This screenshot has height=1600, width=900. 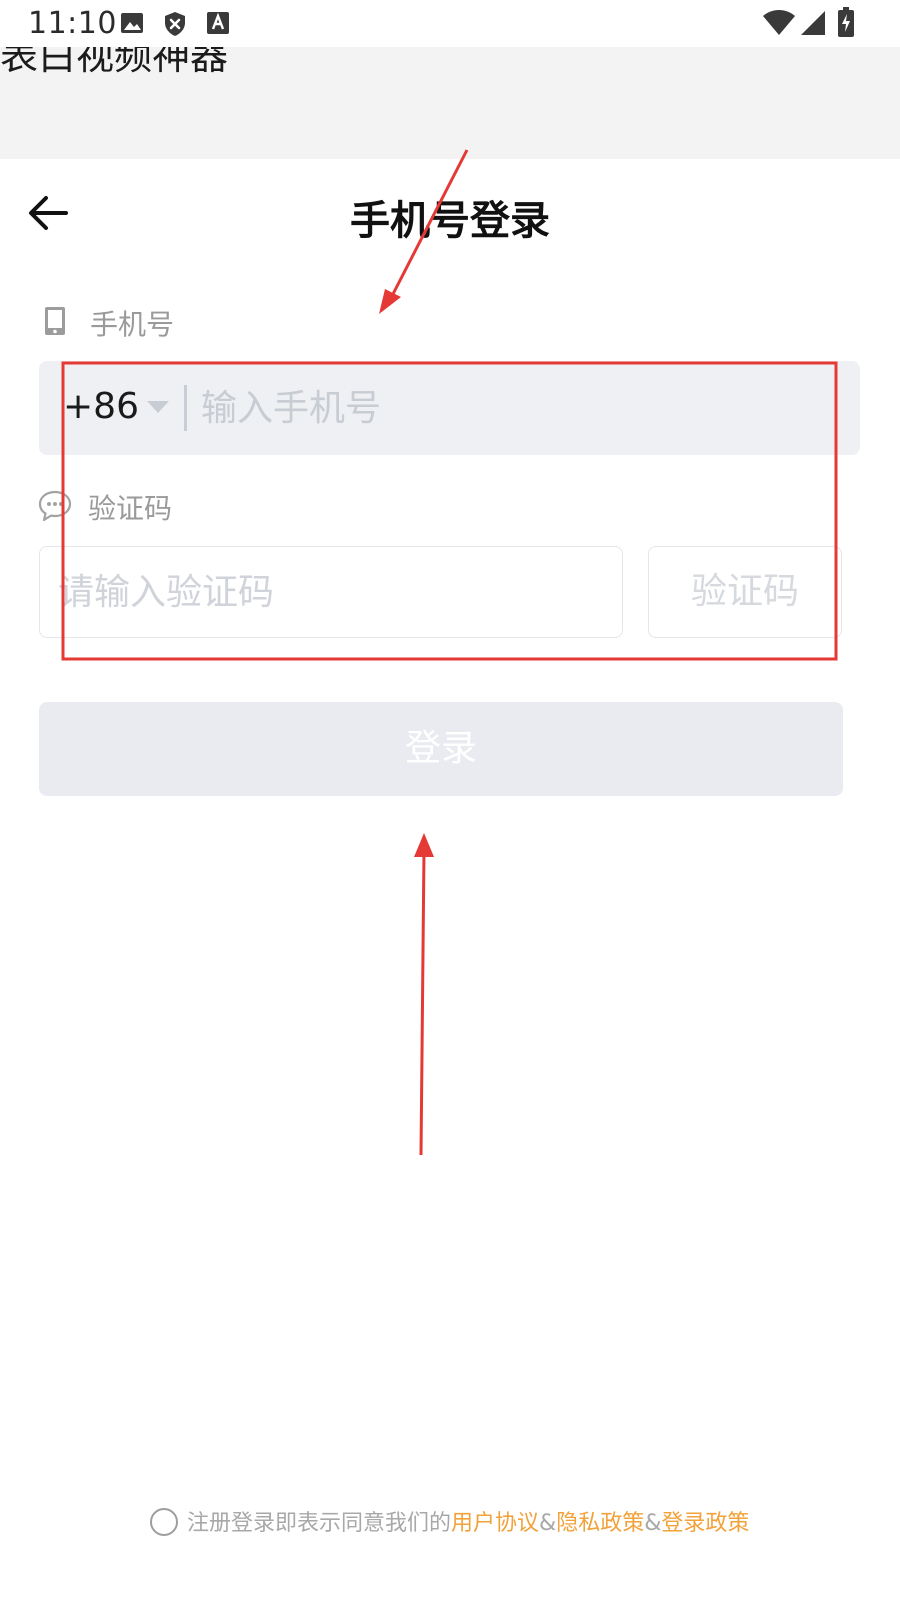 What do you see at coordinates (328, 592) in the screenshot?
I see `code-input` at bounding box center [328, 592].